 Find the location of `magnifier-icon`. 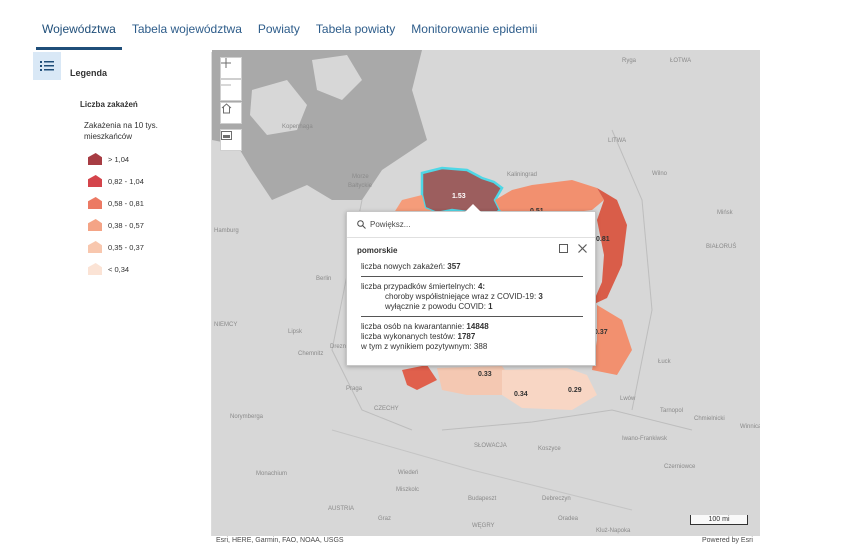

magnifier-icon is located at coordinates (361, 224).